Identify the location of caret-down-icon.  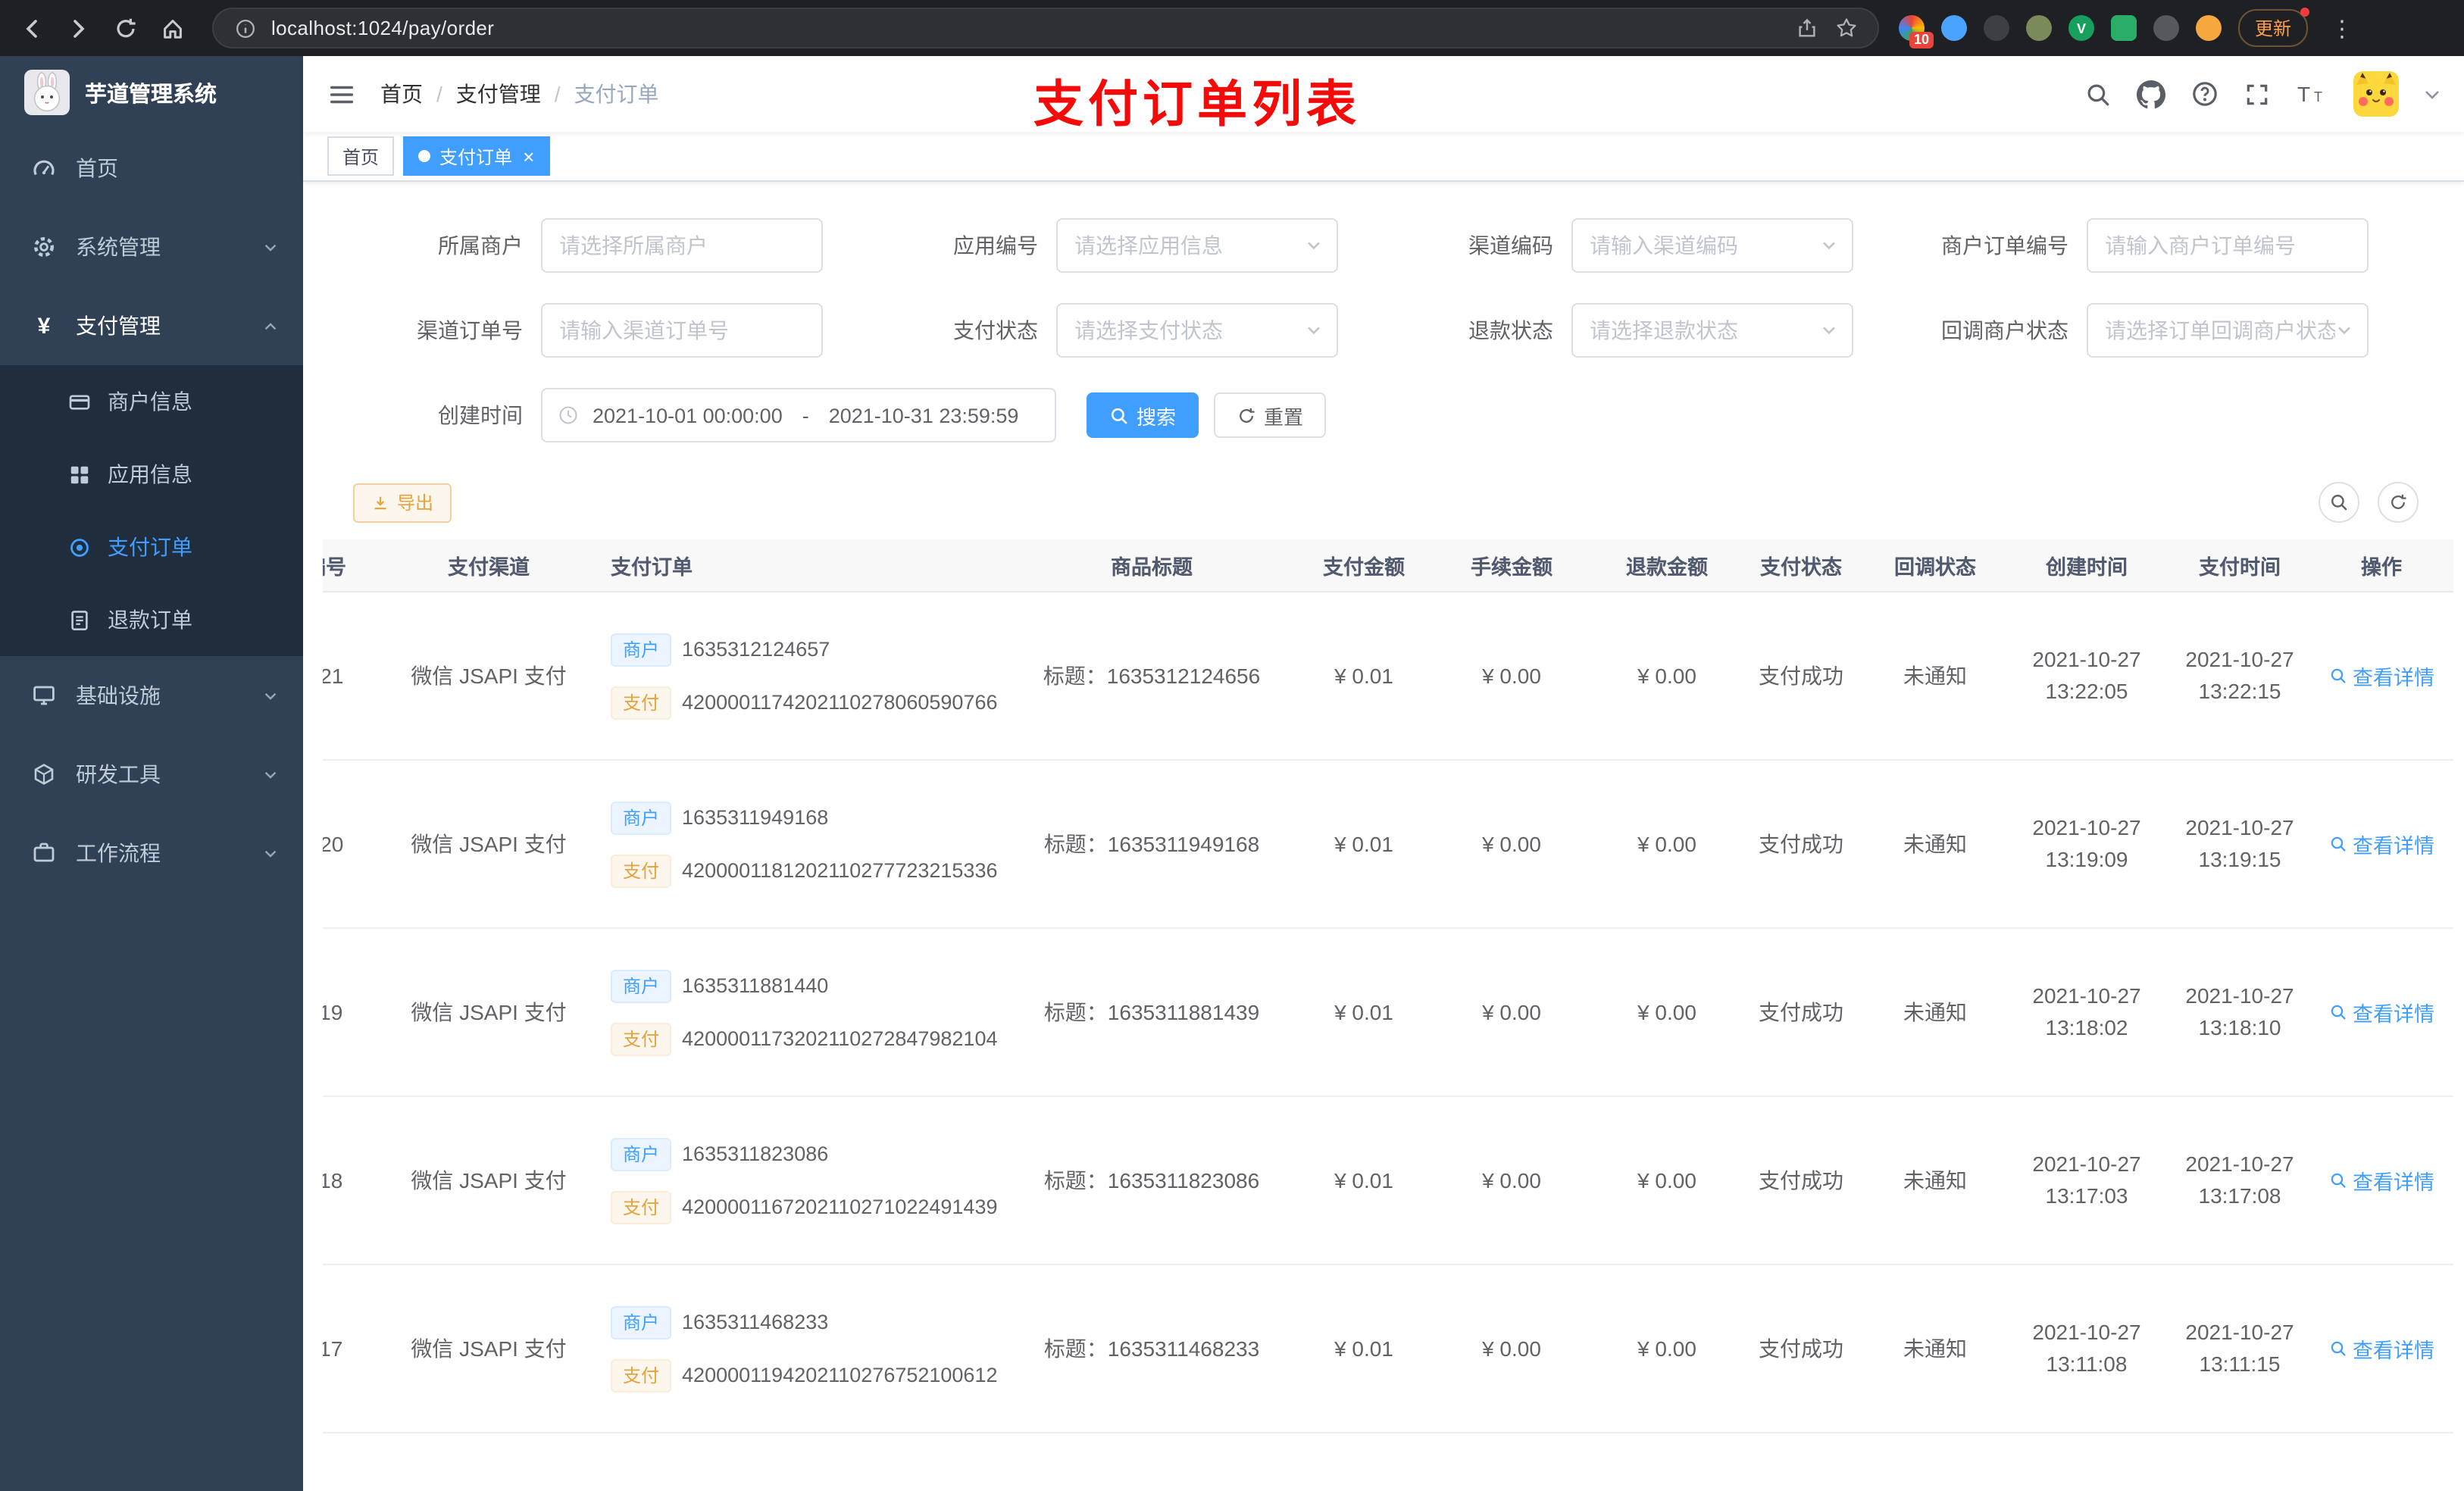
(2432, 94).